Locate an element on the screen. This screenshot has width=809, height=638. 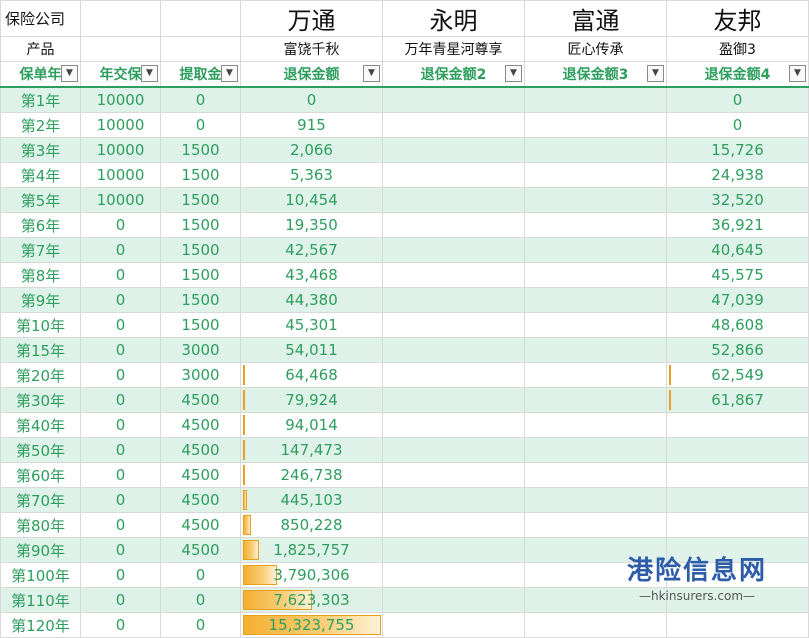
cell-value: 第80年 is located at coordinates (40, 525).